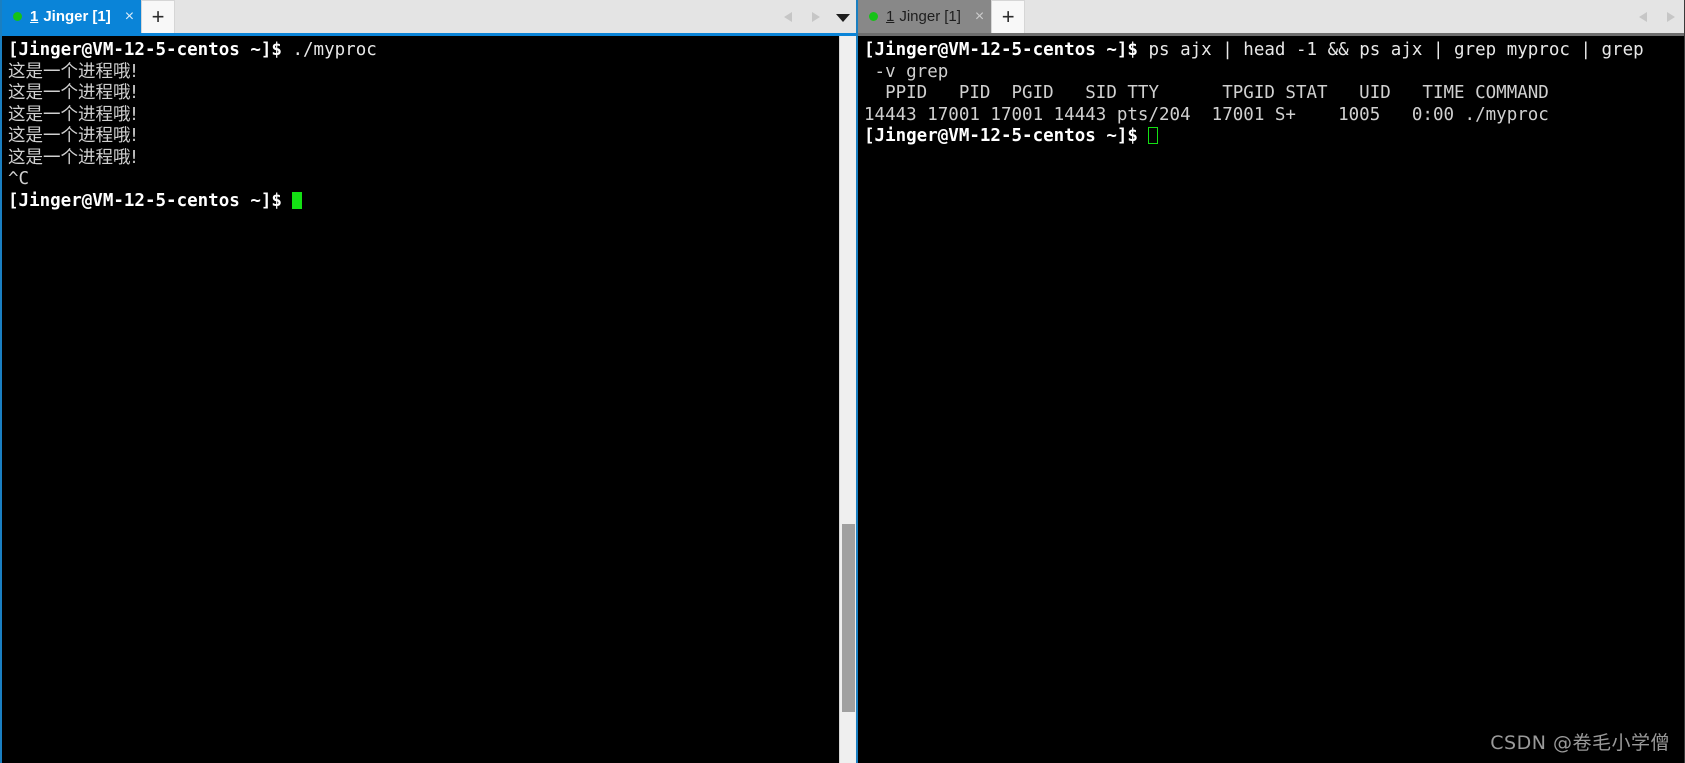  I want to click on right-tab-title: Jinger, so click(920, 16).